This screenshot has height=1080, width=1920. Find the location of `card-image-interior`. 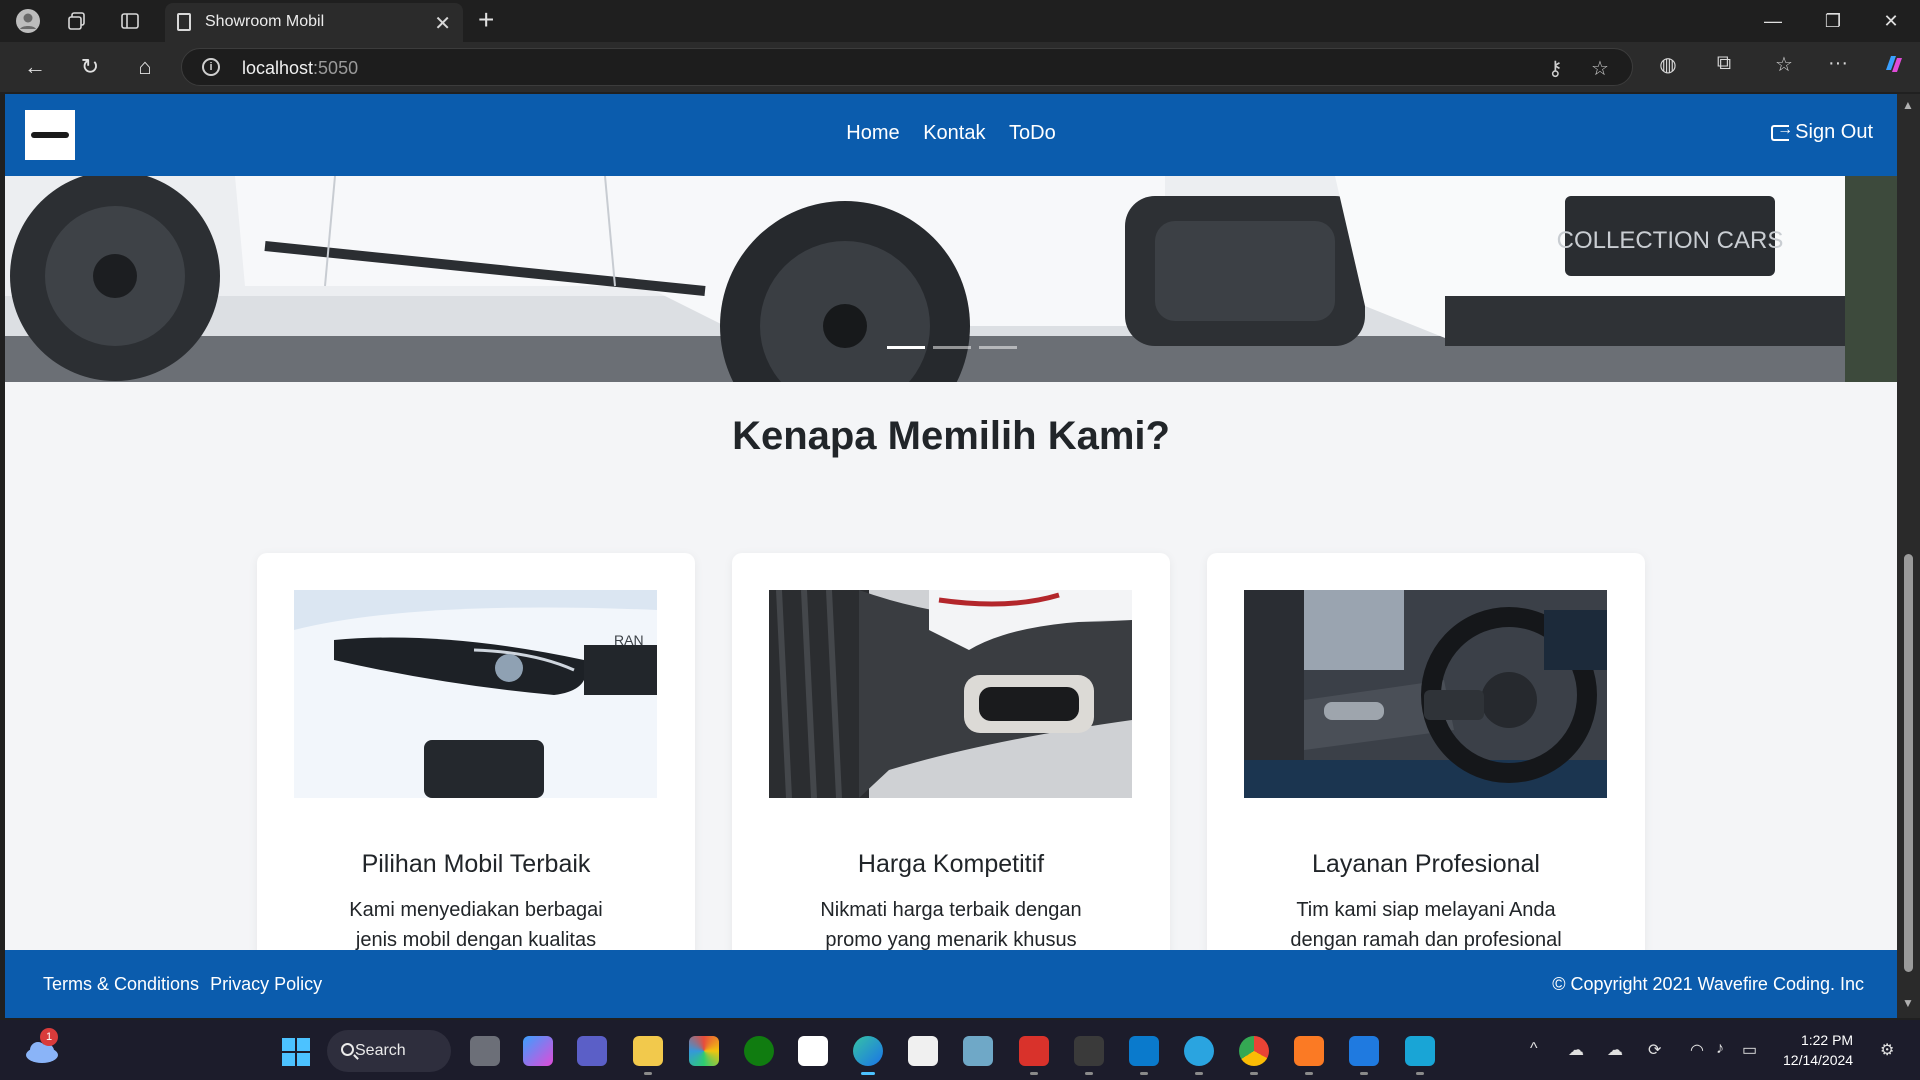

card-image-interior is located at coordinates (1425, 694).